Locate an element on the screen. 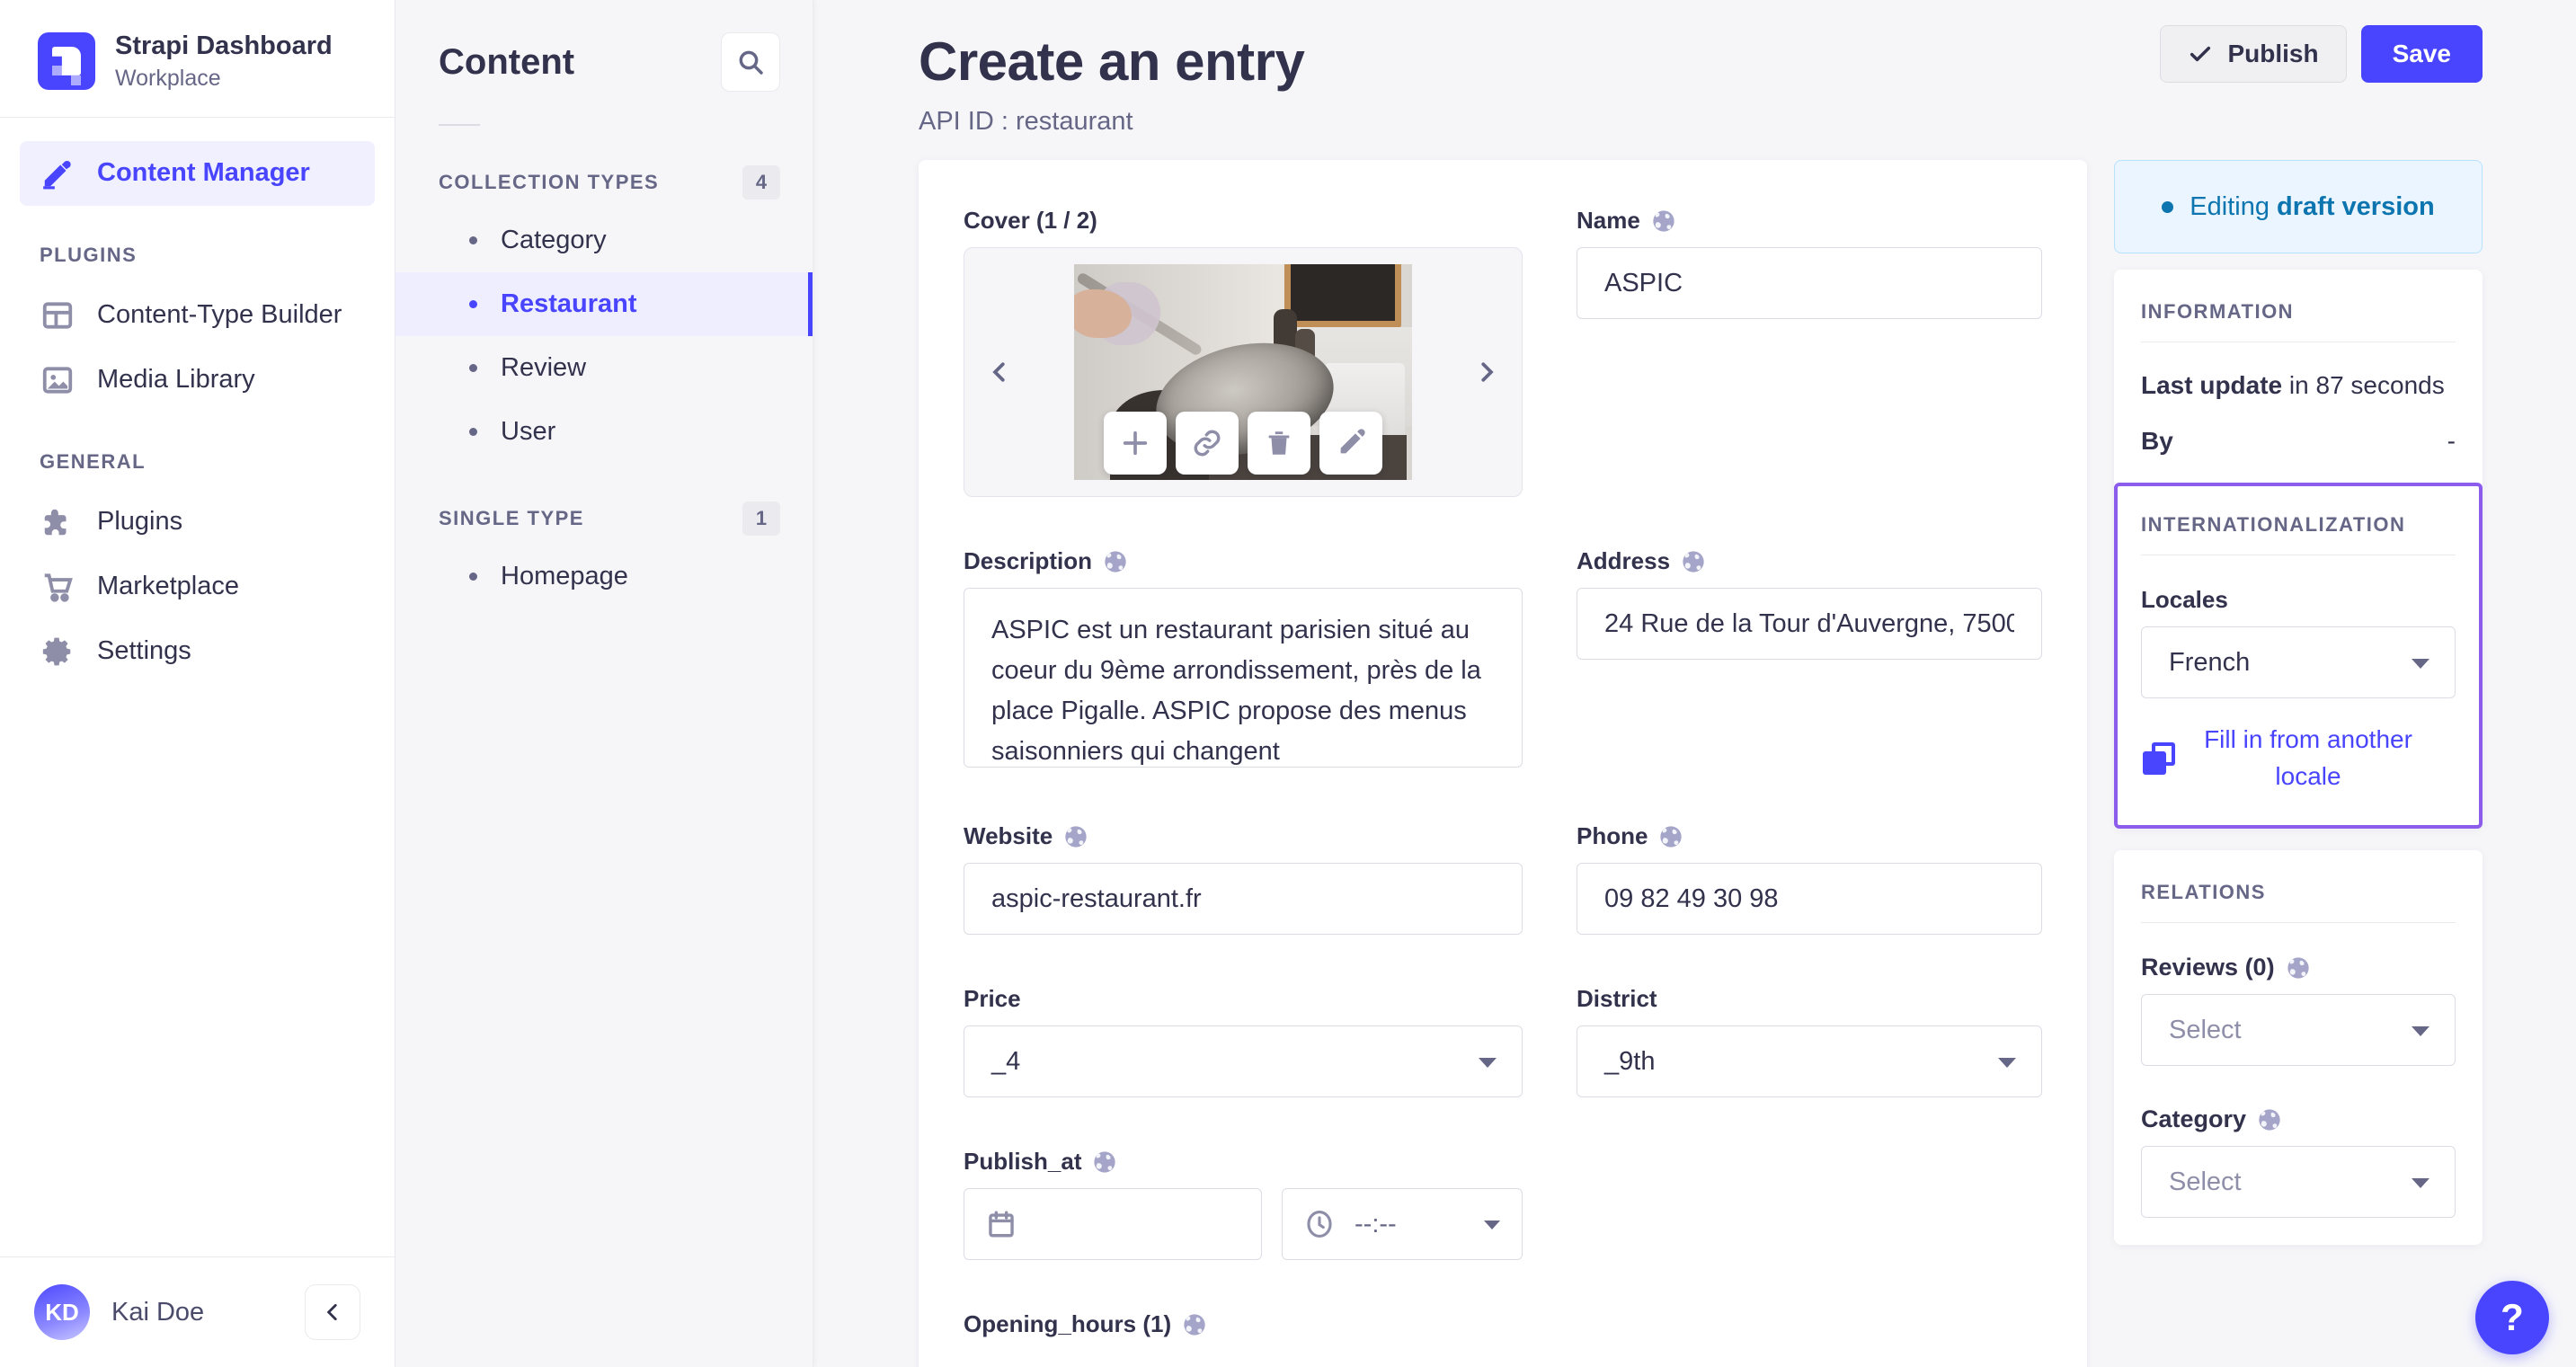 The height and width of the screenshot is (1367, 2576). search-icon is located at coordinates (750, 62).